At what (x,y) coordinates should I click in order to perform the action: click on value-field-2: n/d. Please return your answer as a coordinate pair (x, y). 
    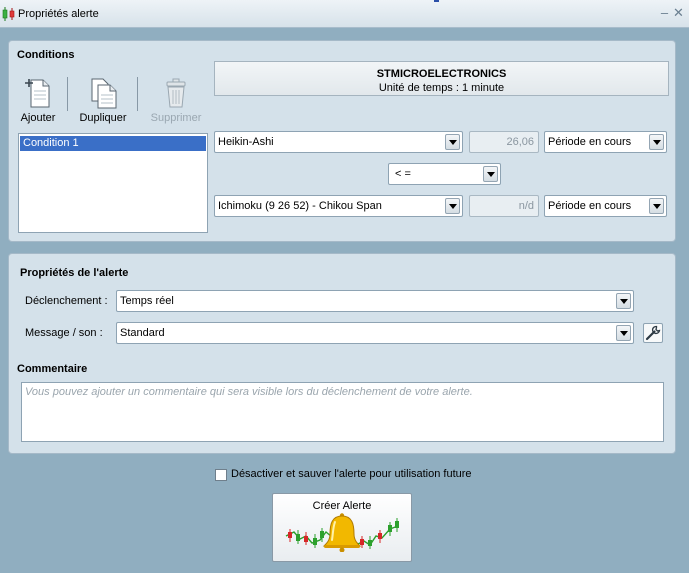
    Looking at the image, I should click on (504, 206).